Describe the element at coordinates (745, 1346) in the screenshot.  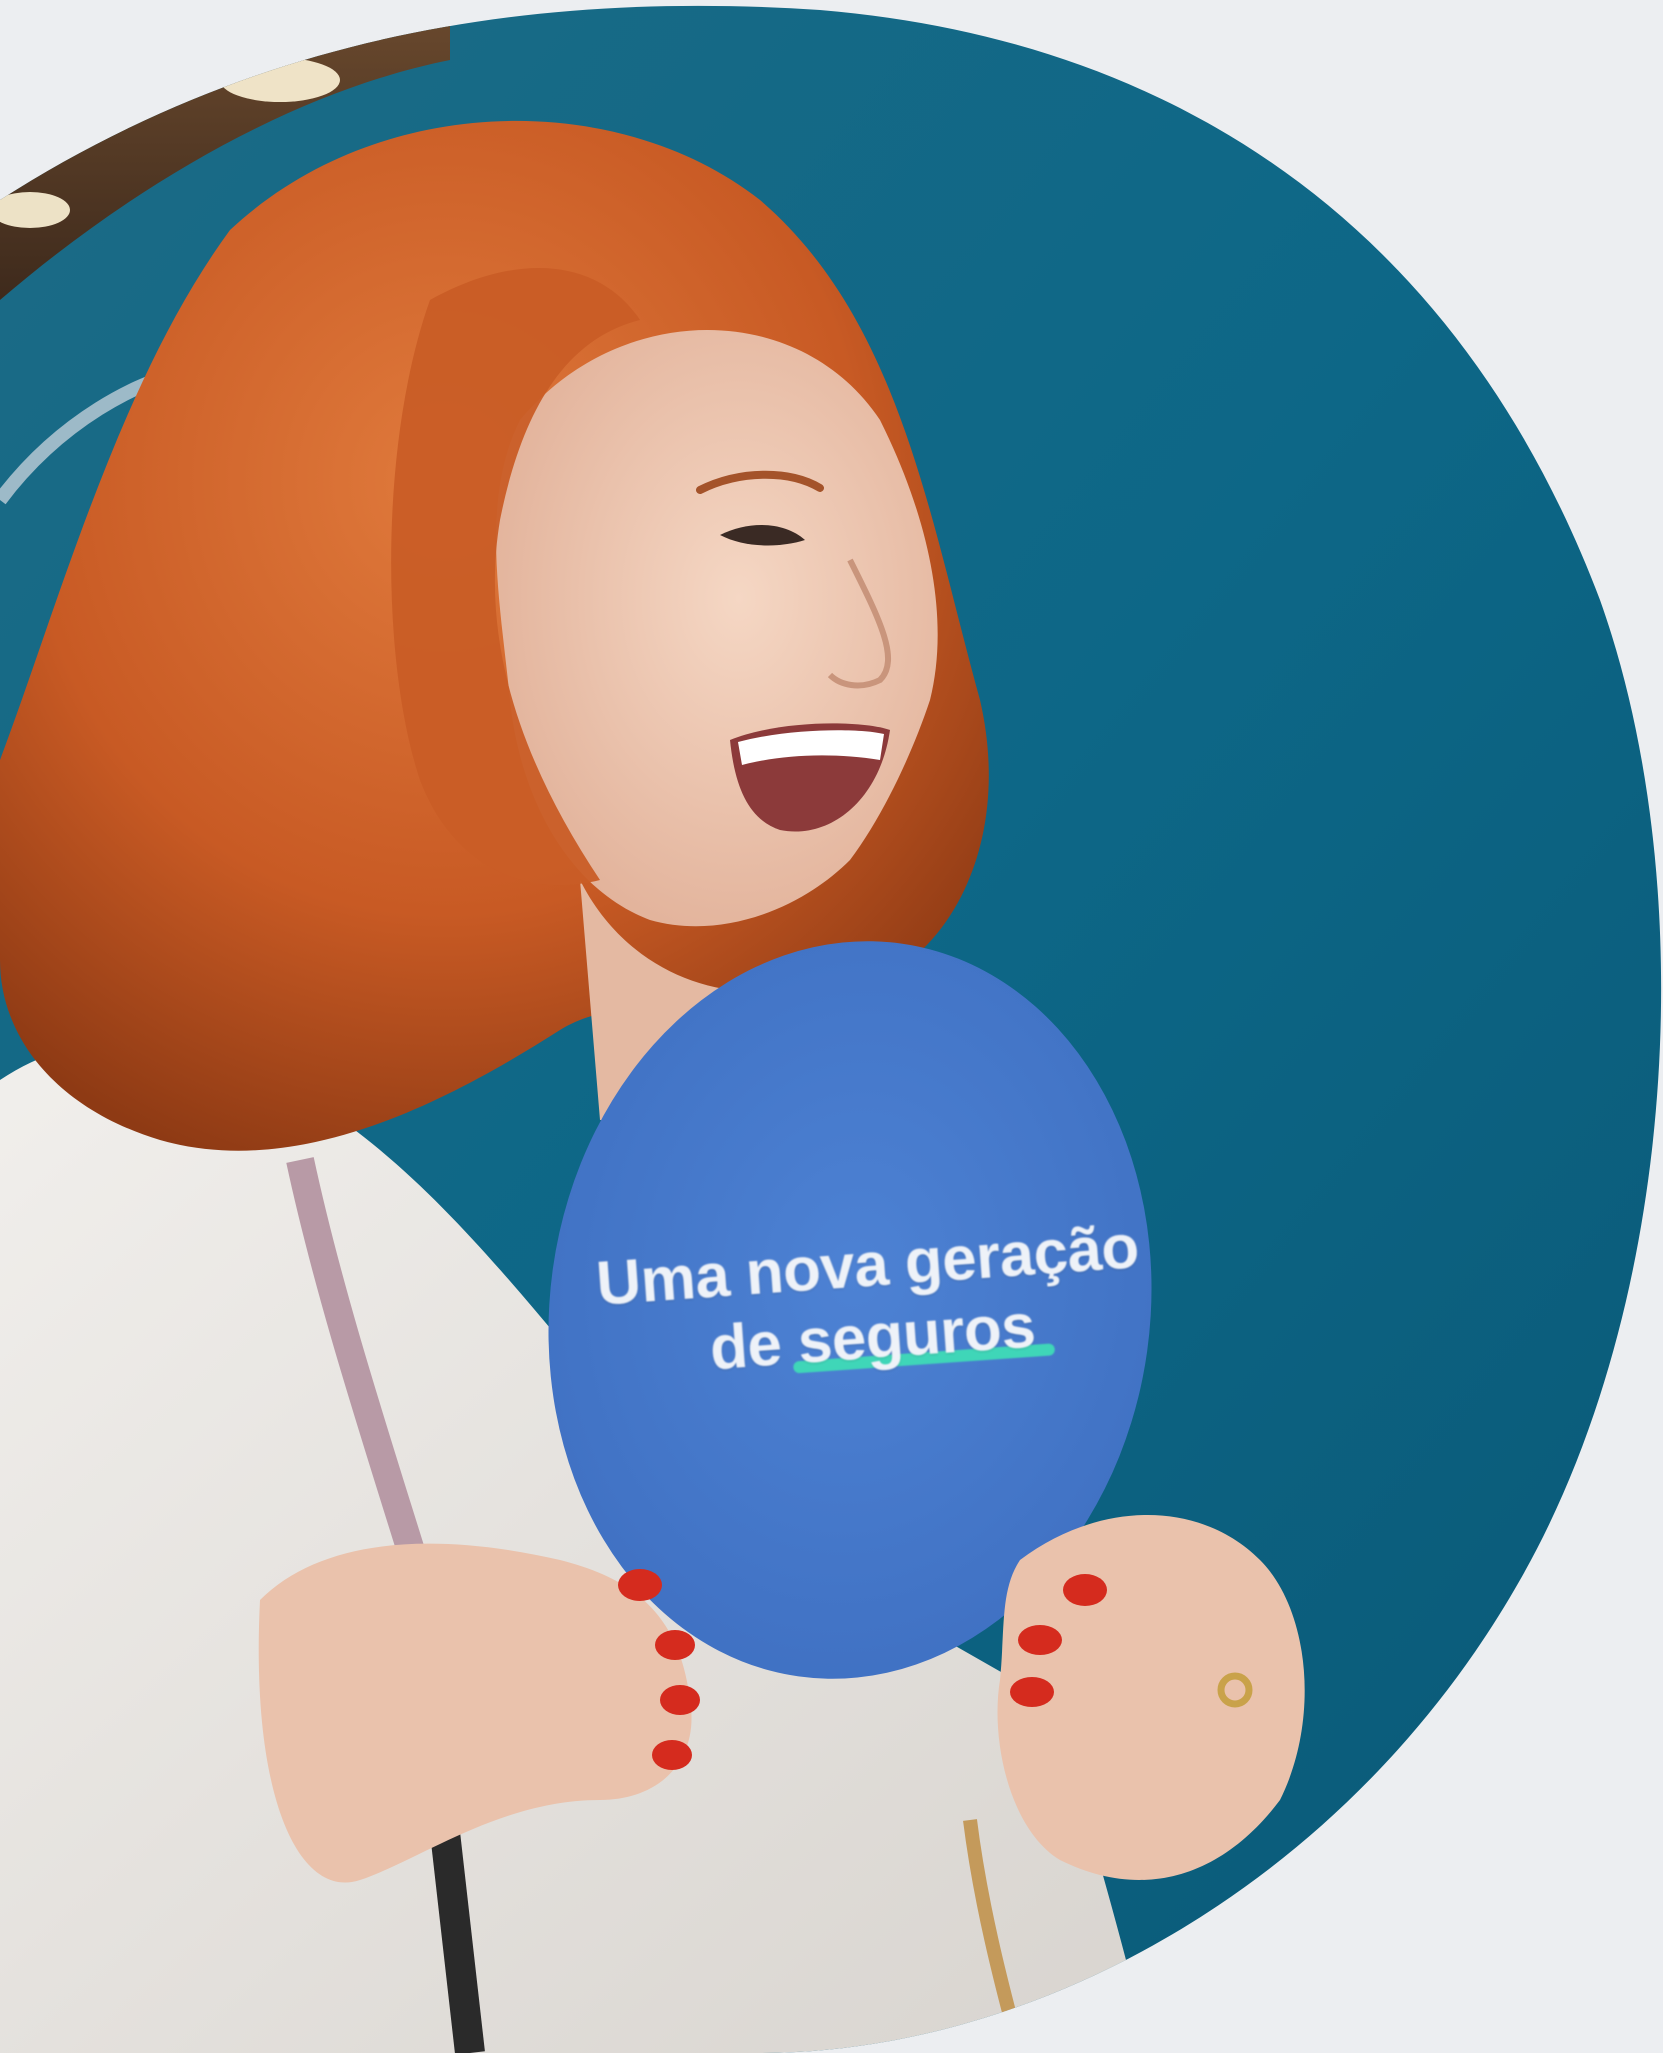
I see `sign-line-2-prefix: de` at that location.